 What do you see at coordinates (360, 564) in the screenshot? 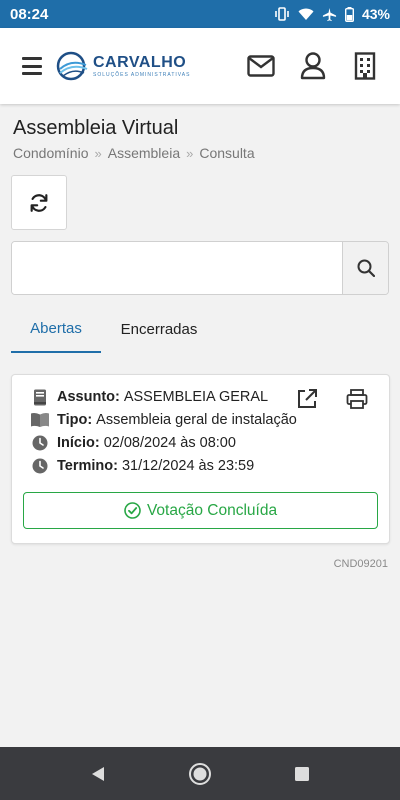
I see `screen-code: CND09201` at bounding box center [360, 564].